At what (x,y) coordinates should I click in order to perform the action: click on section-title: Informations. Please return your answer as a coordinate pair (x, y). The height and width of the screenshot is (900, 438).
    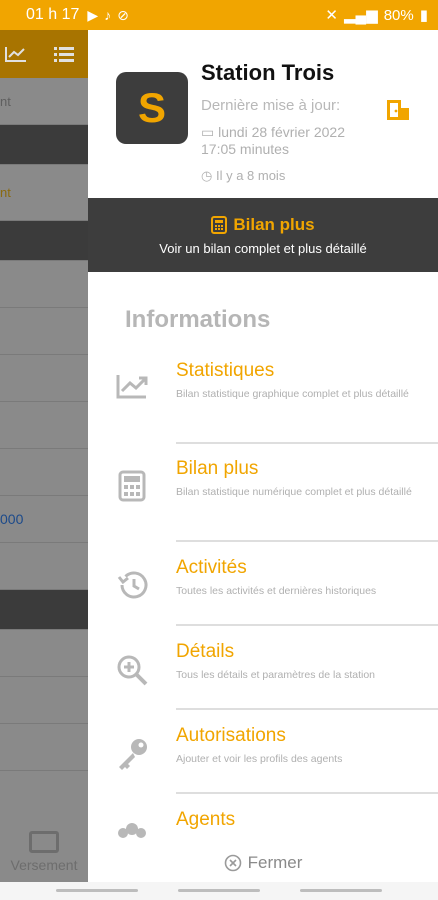
    Looking at the image, I should click on (198, 319).